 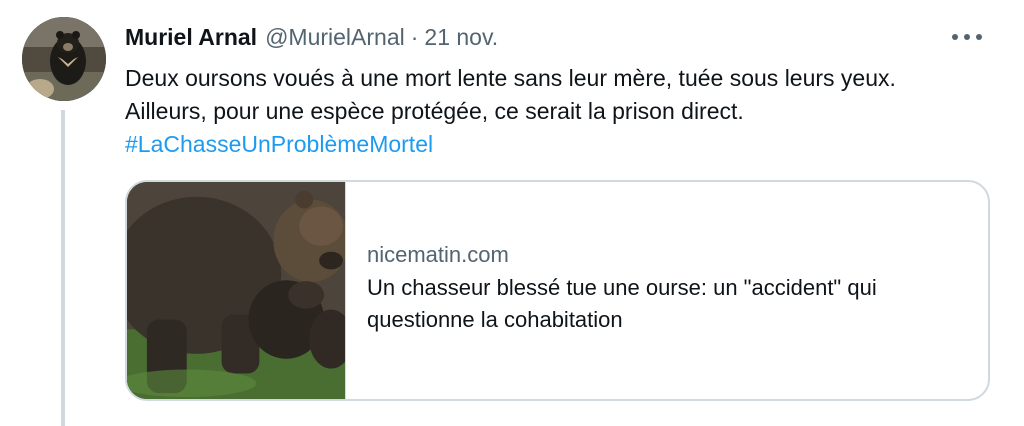 What do you see at coordinates (438, 254) in the screenshot?
I see `card-domain: nicematin.com` at bounding box center [438, 254].